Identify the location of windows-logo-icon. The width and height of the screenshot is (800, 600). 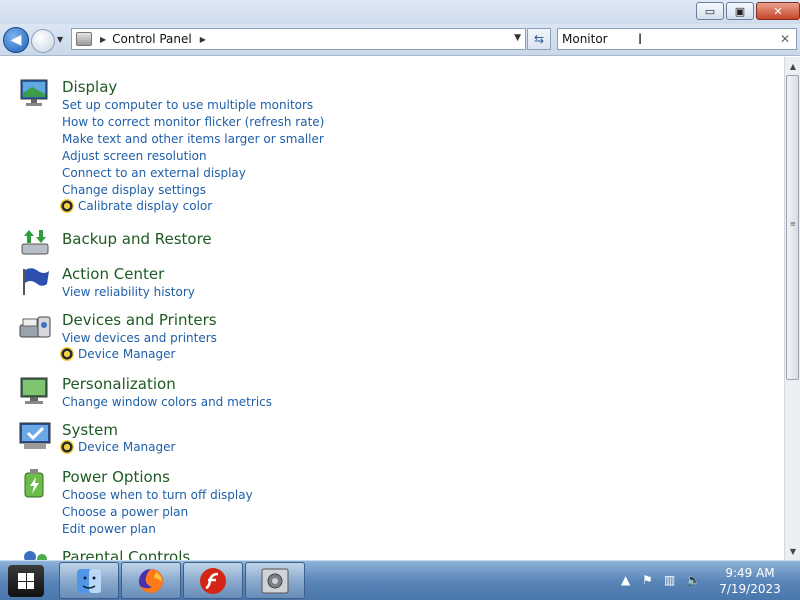
(26, 581).